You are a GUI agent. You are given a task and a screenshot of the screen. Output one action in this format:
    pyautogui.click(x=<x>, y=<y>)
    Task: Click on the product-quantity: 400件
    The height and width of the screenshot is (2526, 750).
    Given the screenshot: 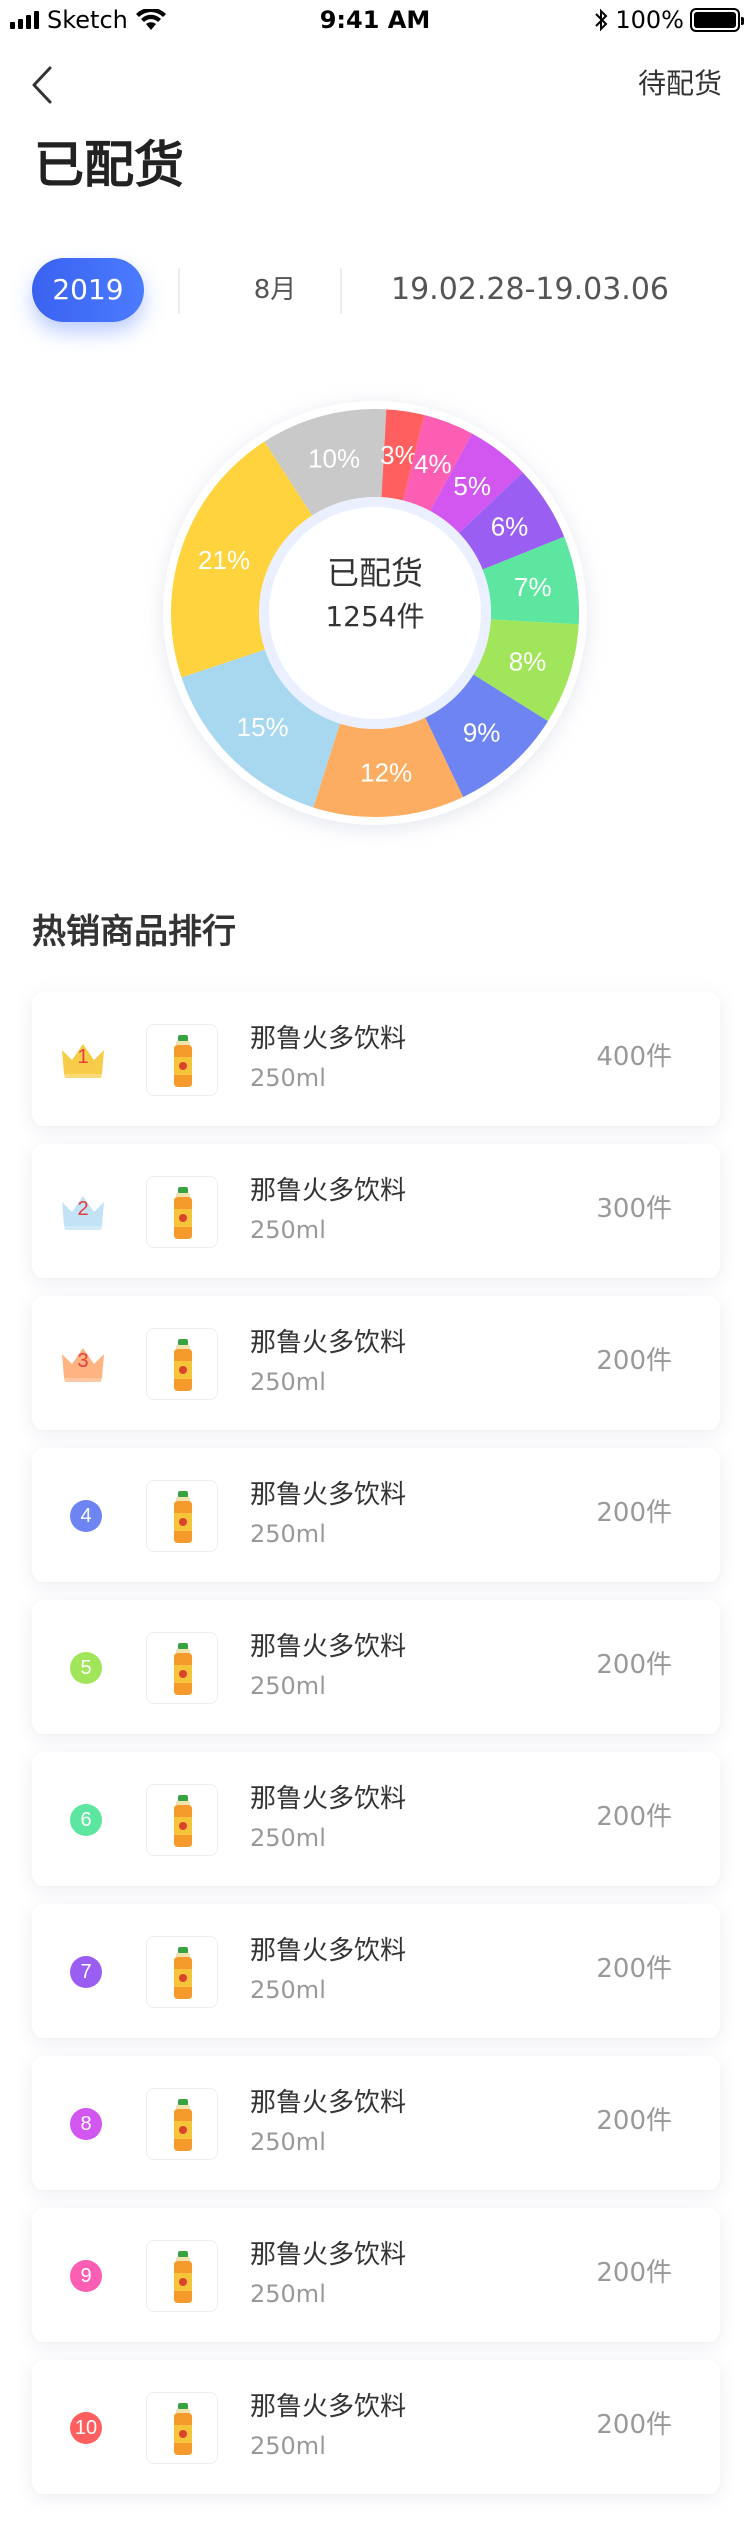 What is the action you would take?
    pyautogui.click(x=634, y=1057)
    